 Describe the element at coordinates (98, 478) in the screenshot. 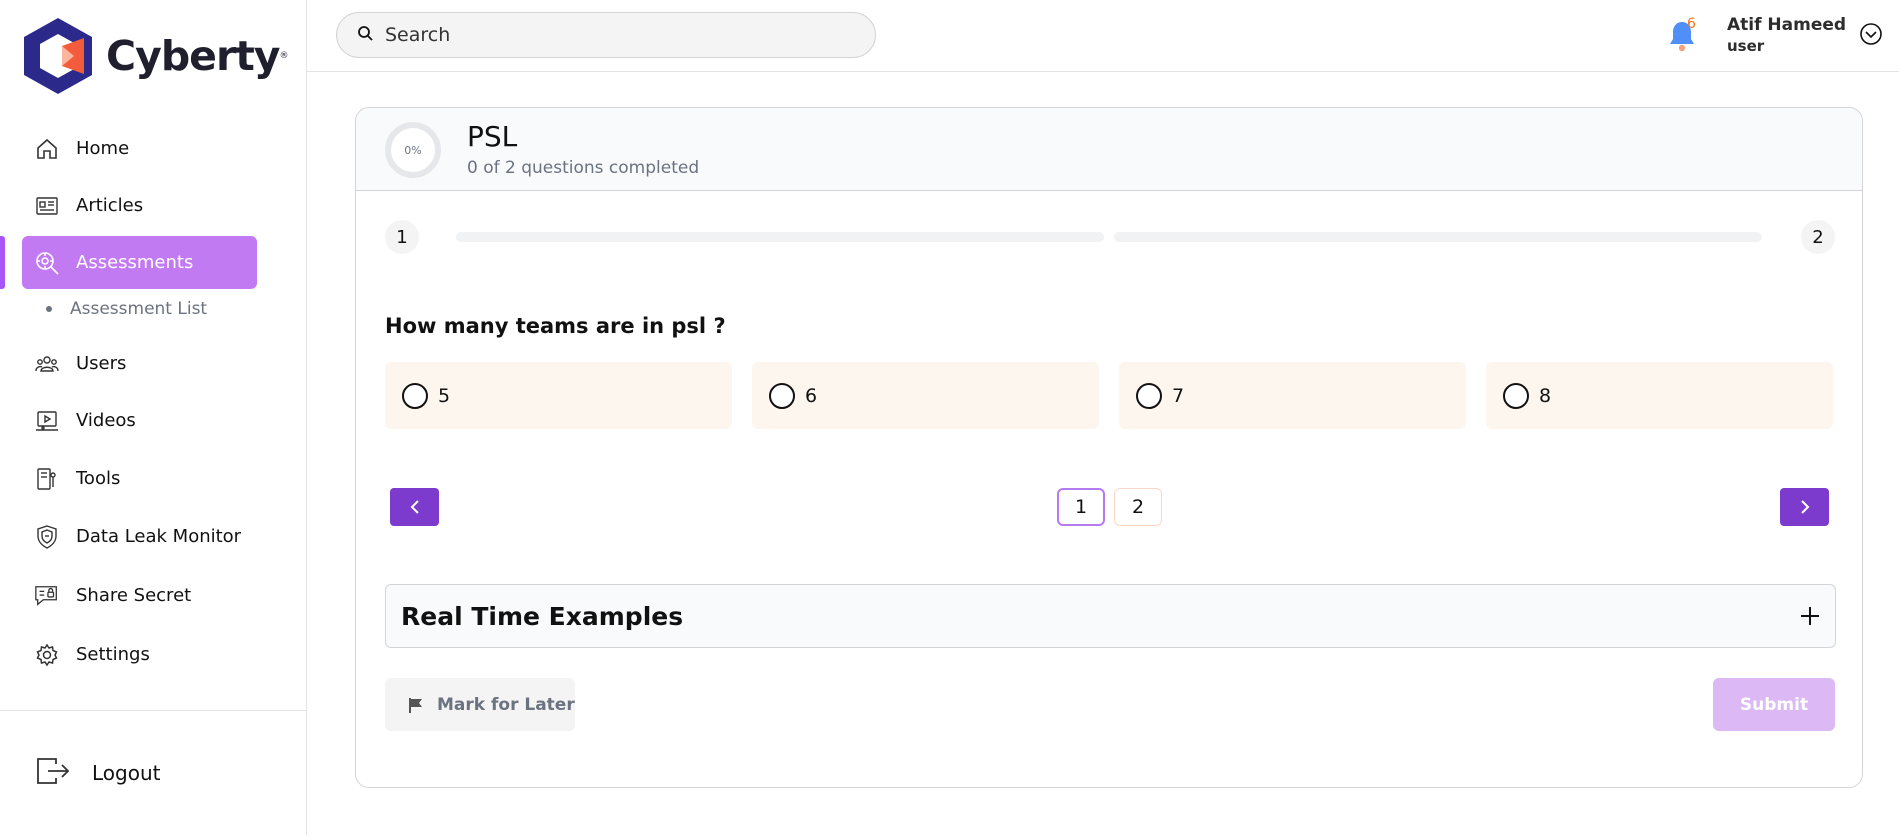

I see `sidebar-item-label: Tools` at that location.